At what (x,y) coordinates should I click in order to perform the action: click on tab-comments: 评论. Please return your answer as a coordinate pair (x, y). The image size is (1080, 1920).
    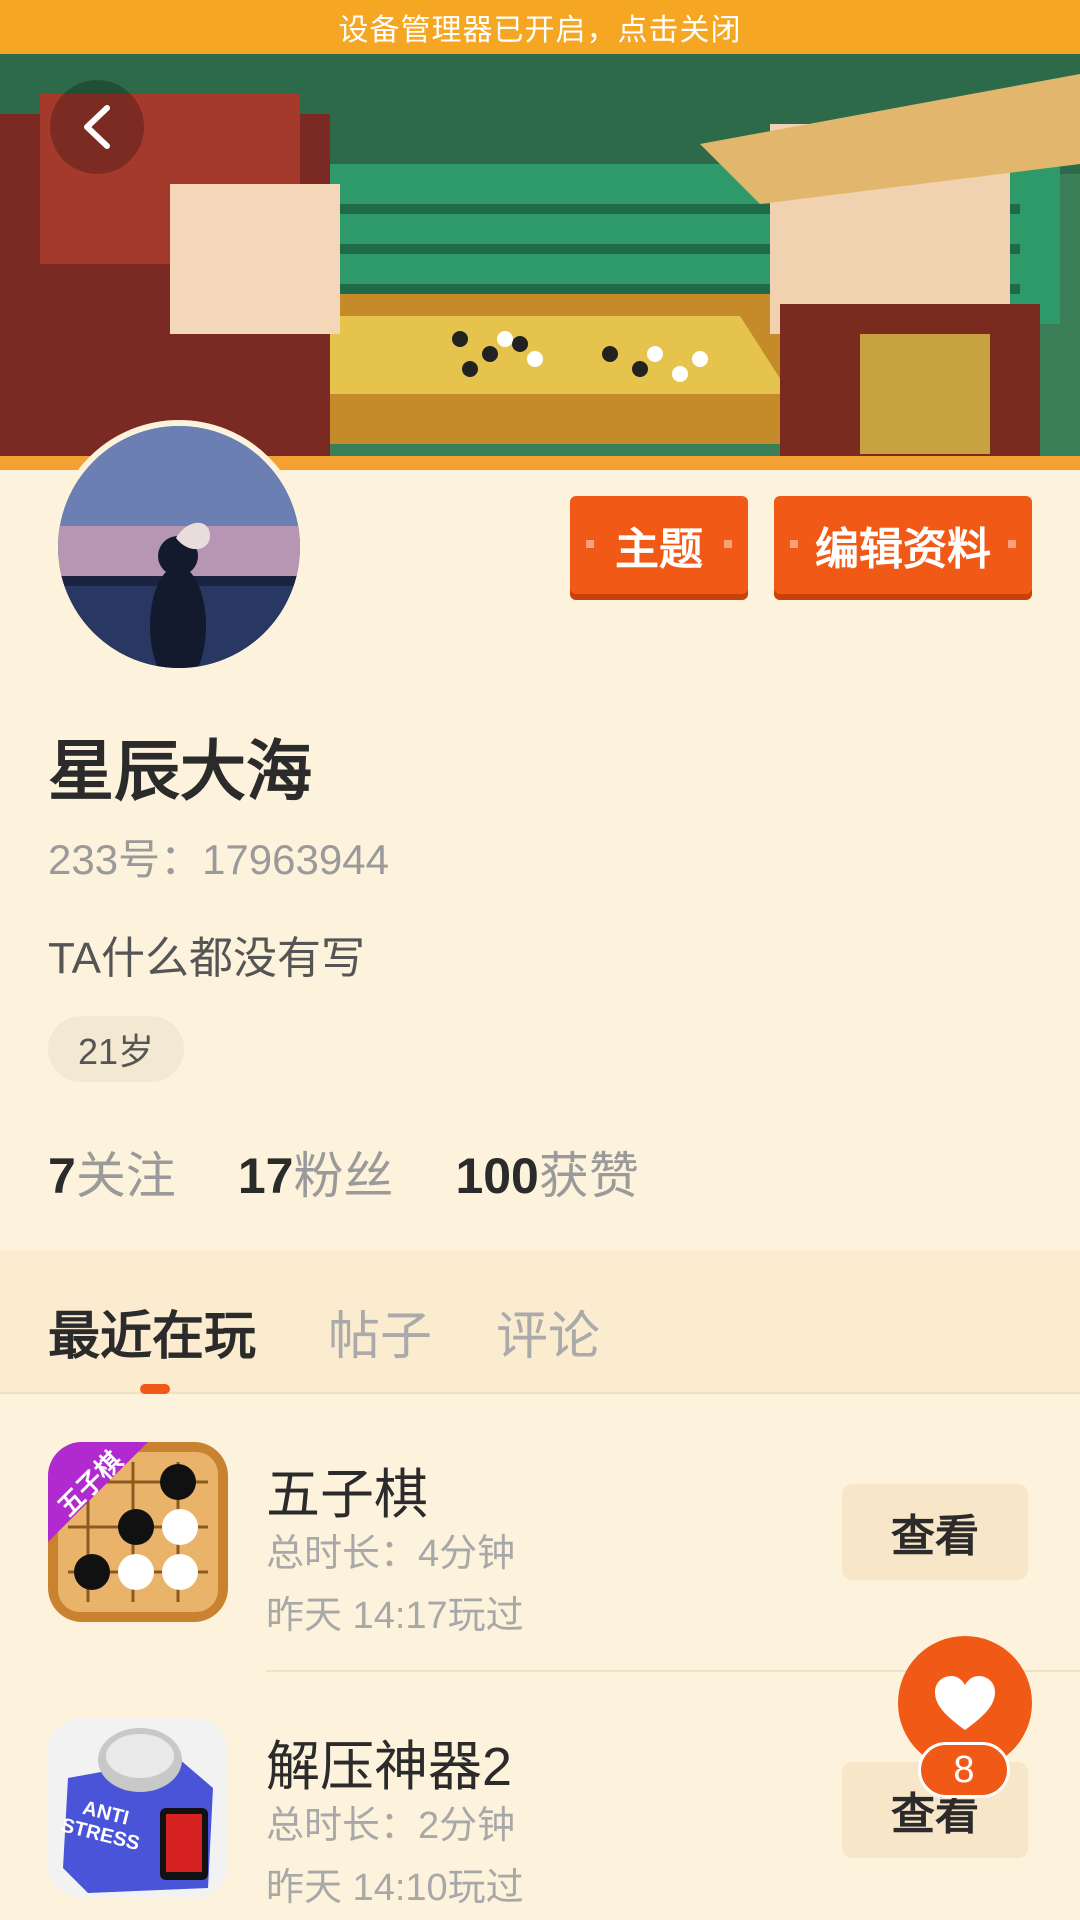
    Looking at the image, I should click on (548, 1331).